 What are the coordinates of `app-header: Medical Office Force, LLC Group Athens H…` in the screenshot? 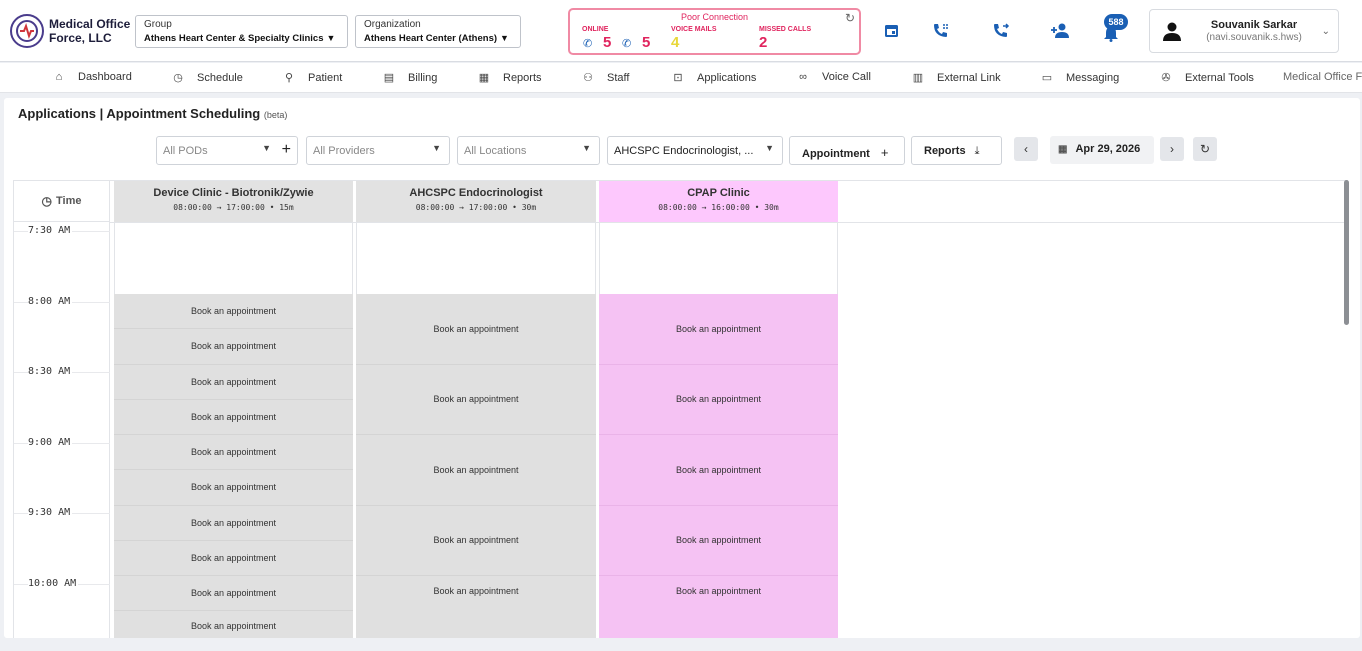 It's located at (681, 31).